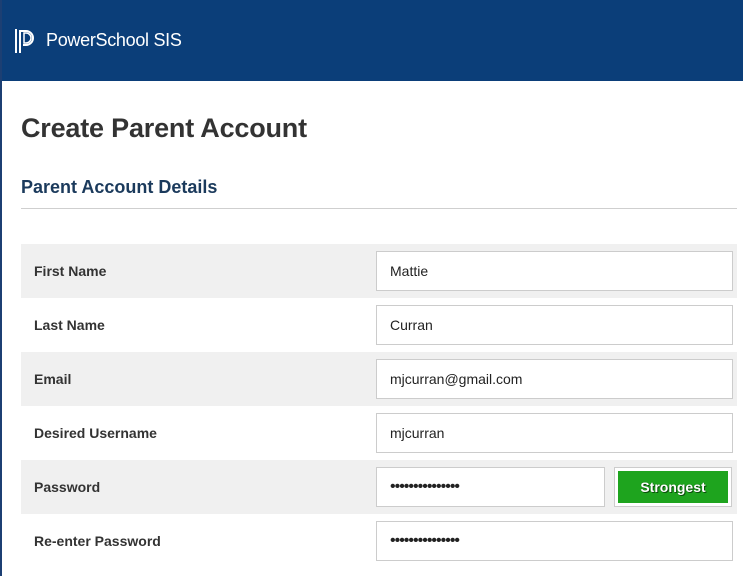 The width and height of the screenshot is (743, 576). I want to click on password-row: Password ••••••••••••••• Strongest, so click(379, 487).